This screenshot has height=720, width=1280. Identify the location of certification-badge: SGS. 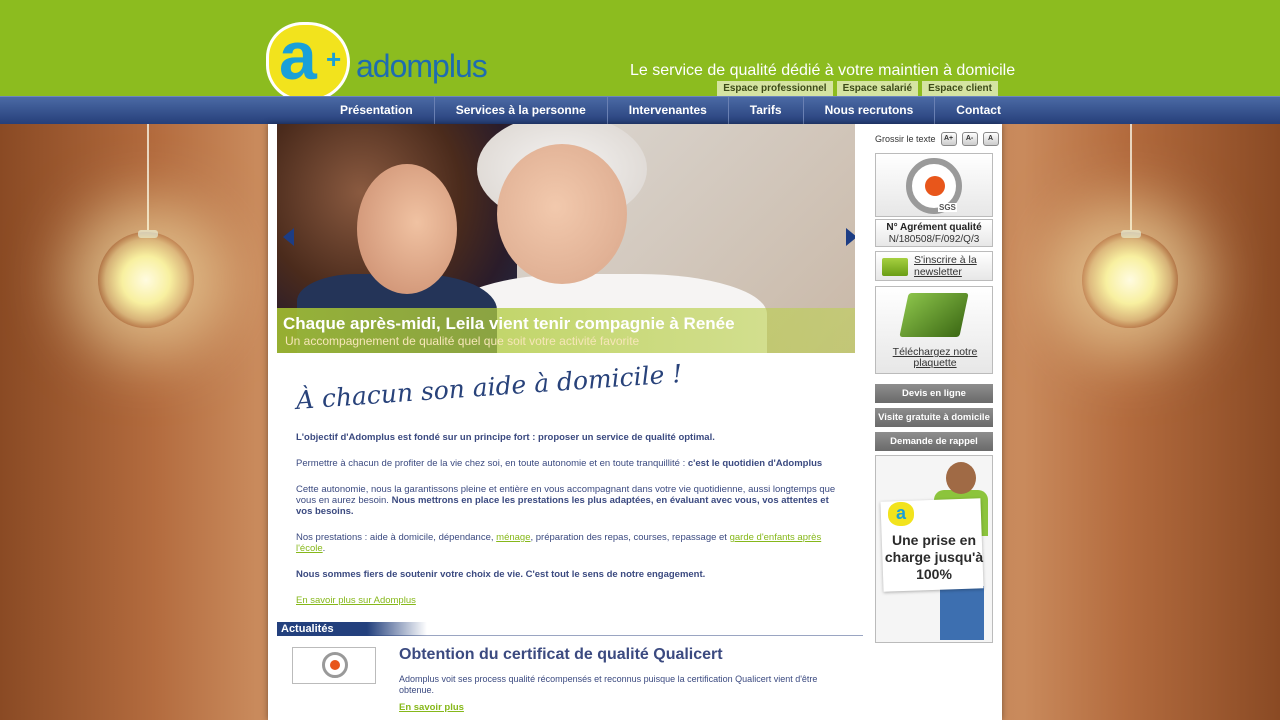
(934, 185).